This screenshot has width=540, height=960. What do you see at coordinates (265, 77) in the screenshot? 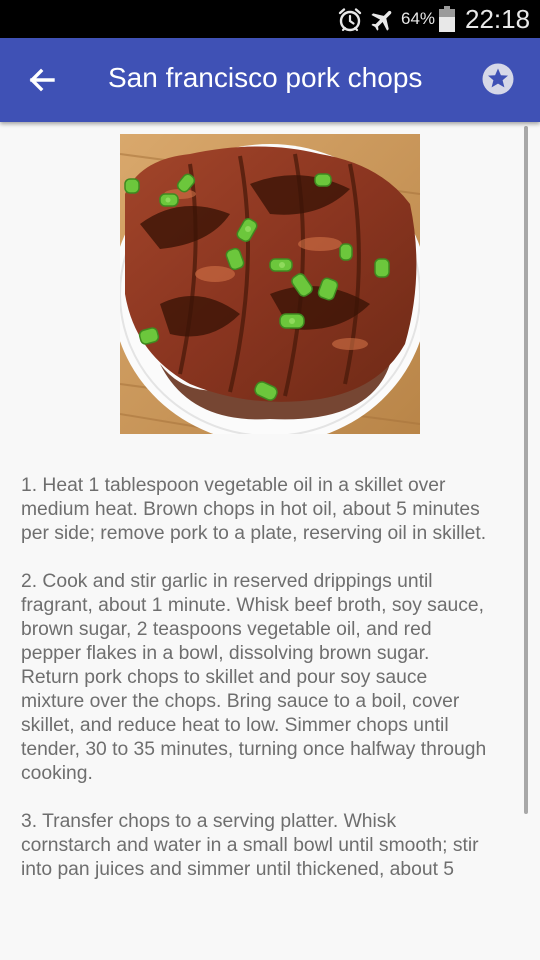
I see `page-title: San francisco pork chops` at bounding box center [265, 77].